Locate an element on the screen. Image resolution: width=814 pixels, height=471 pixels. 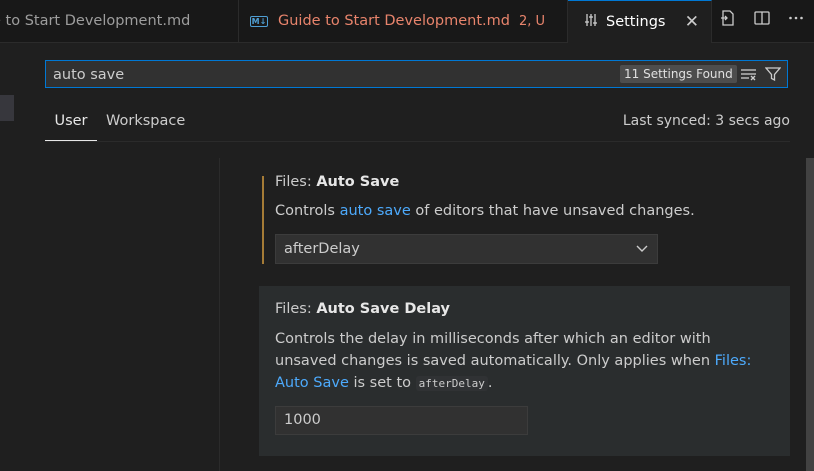
description-text: of editors that have unsaved changes. is located at coordinates (552, 211).